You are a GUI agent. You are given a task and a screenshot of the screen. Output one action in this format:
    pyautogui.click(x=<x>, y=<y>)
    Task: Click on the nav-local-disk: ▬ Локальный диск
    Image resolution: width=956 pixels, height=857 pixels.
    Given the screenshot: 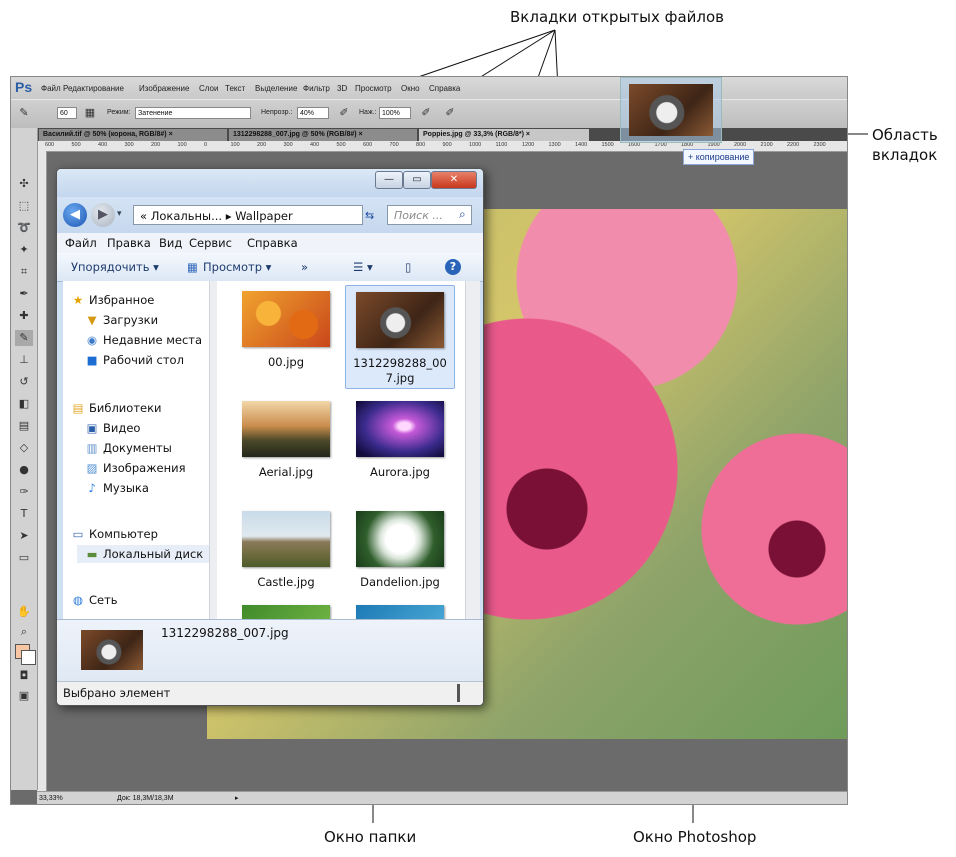 What is the action you would take?
    pyautogui.click(x=143, y=554)
    